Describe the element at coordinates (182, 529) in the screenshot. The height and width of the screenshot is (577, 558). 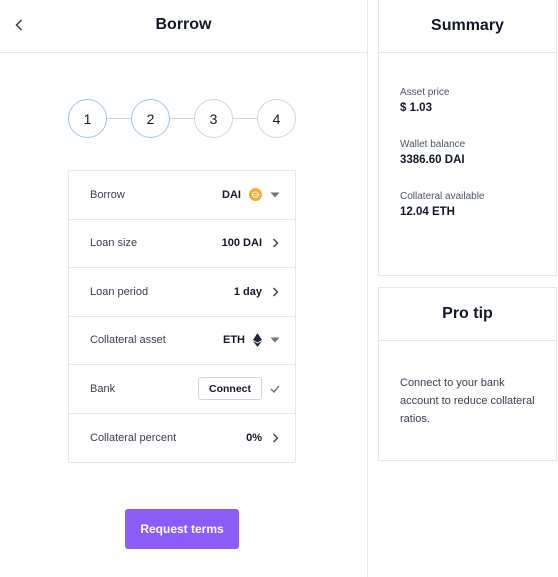
I see `request-terms-button: Request terms` at that location.